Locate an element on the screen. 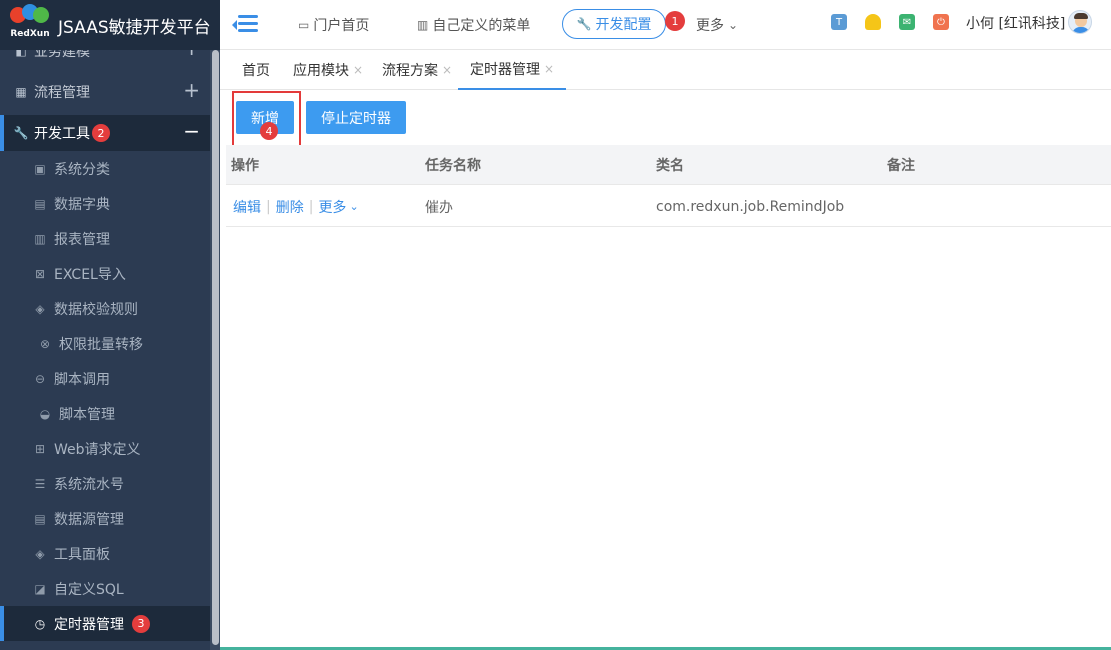  sidebar-group-devtools: 🔧 开发工具 2 − is located at coordinates (105, 133).